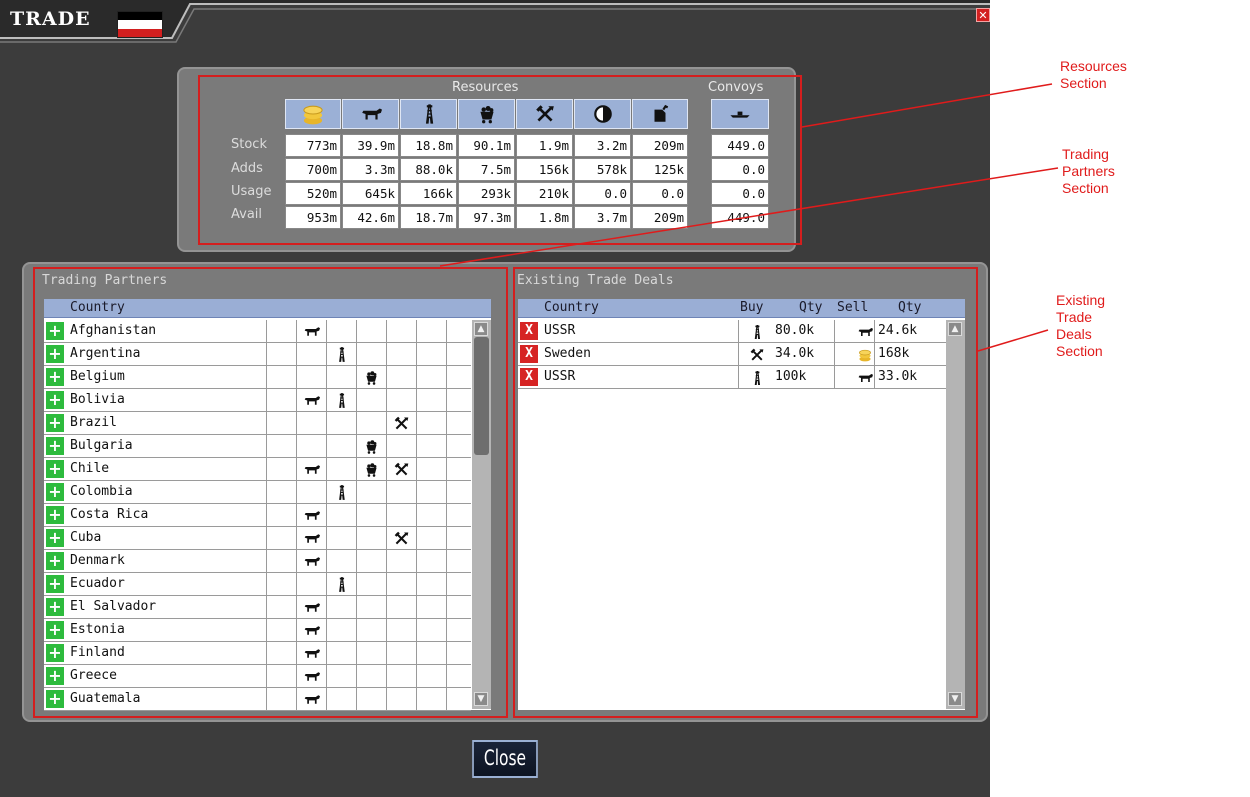 The height and width of the screenshot is (797, 1250). I want to click on trade-deal-row: X USSR 80.0k 24.6k, so click(732, 331).